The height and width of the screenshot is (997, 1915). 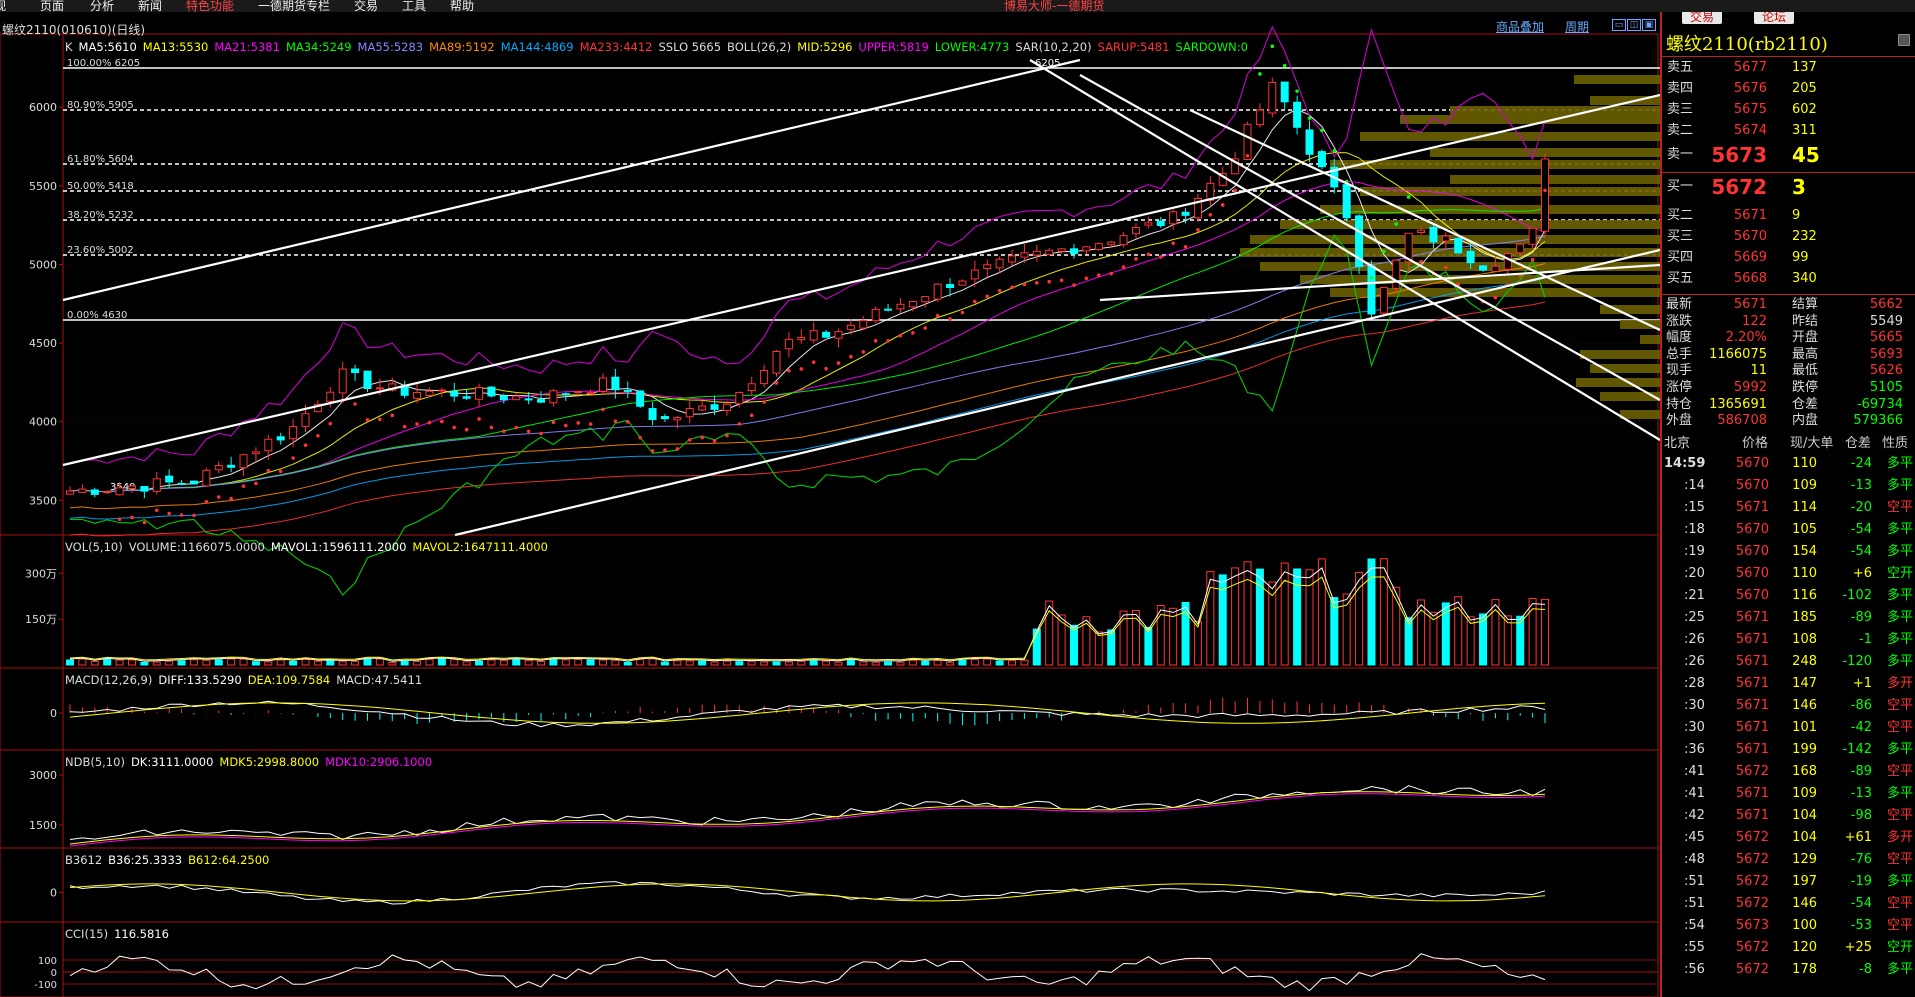 What do you see at coordinates (102, 6) in the screenshot?
I see `menu-item-analysis: 分析` at bounding box center [102, 6].